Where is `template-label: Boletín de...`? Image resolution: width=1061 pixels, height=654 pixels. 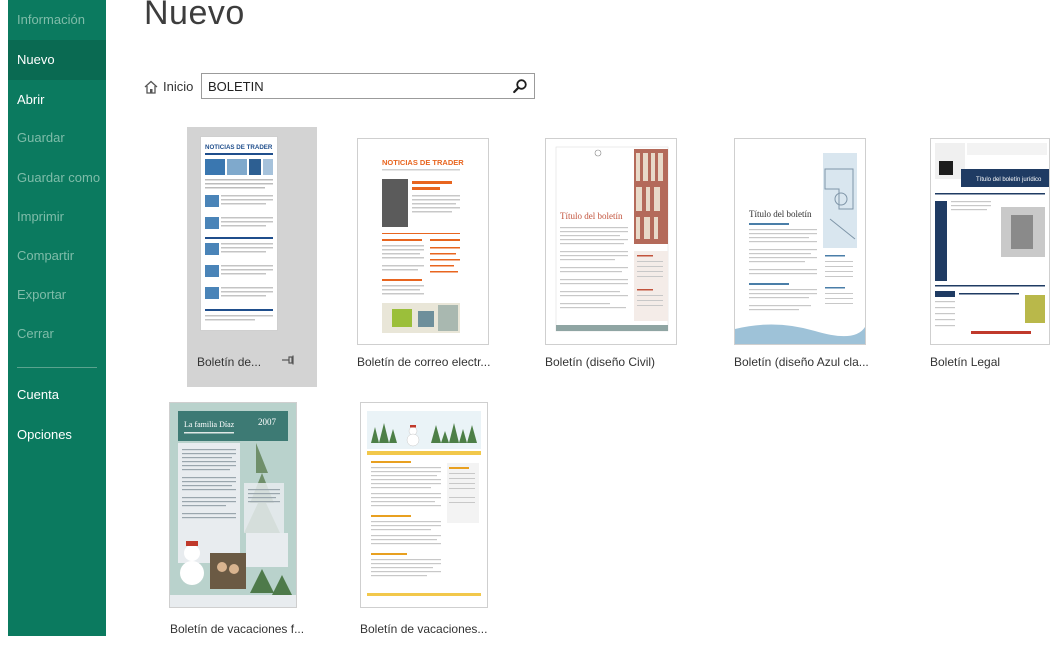
template-label: Boletín de... is located at coordinates (229, 362).